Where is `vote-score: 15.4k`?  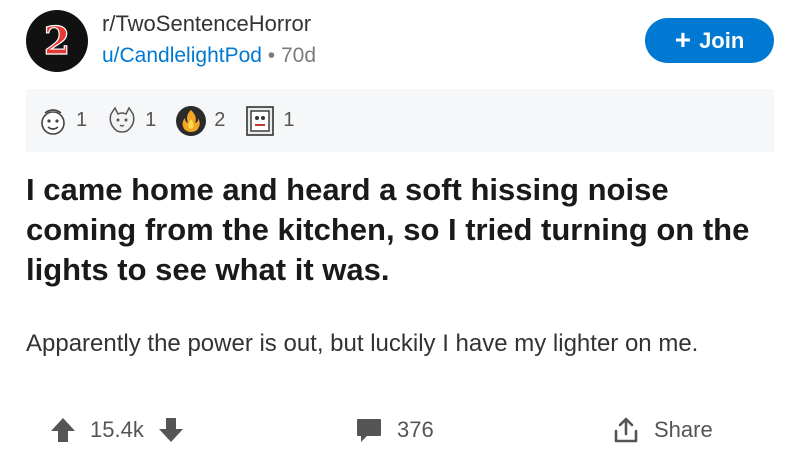
vote-score: 15.4k is located at coordinates (117, 429).